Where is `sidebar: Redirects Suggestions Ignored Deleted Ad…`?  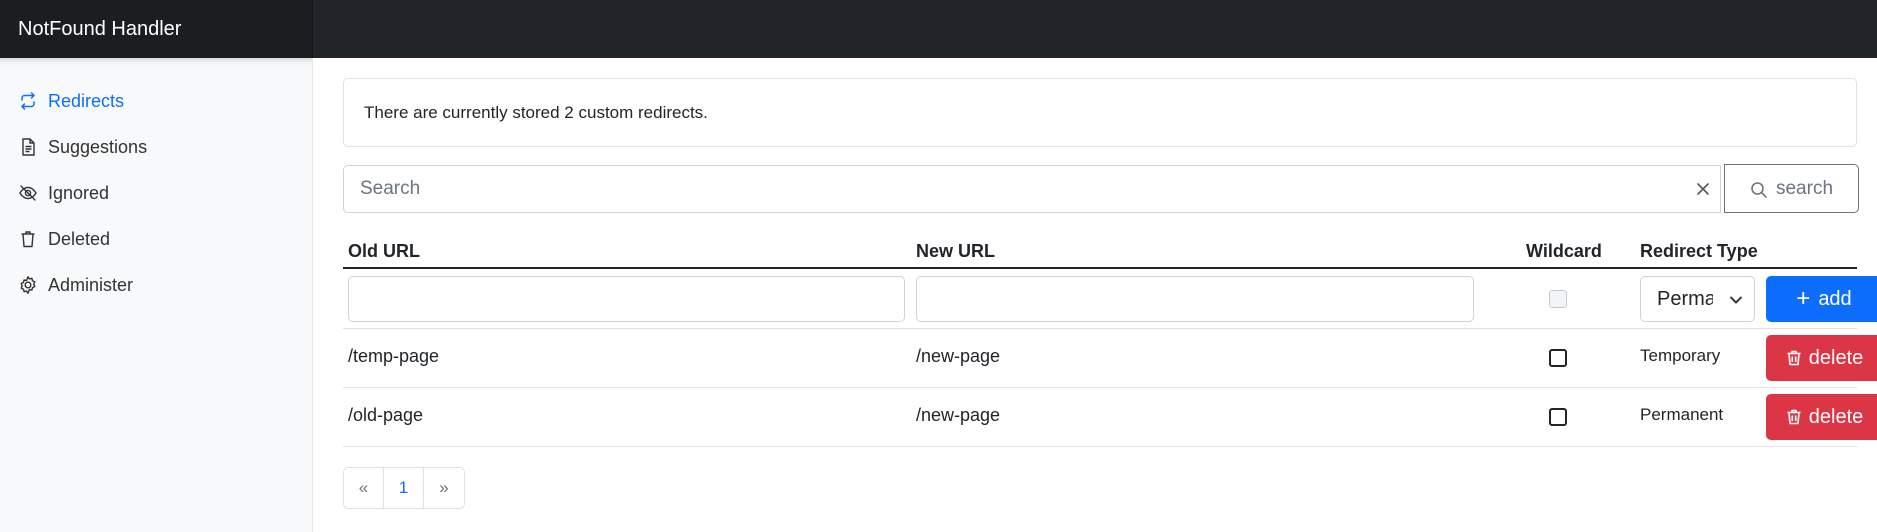
sidebar: Redirects Suggestions Ignored Deleted Ad… is located at coordinates (156, 295).